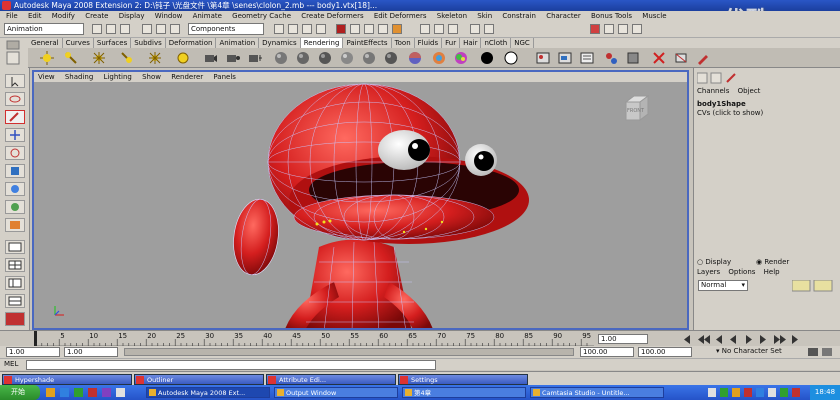 This screenshot has width=840, height=400. What do you see at coordinates (496, 43) in the screenshot?
I see `tab-ncloth: nCloth` at bounding box center [496, 43].